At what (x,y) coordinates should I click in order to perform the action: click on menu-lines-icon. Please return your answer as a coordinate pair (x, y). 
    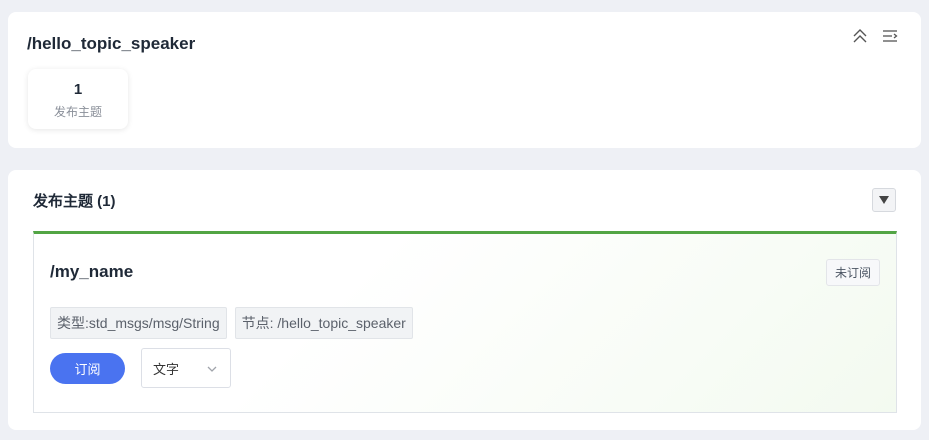
    Looking at the image, I should click on (890, 36).